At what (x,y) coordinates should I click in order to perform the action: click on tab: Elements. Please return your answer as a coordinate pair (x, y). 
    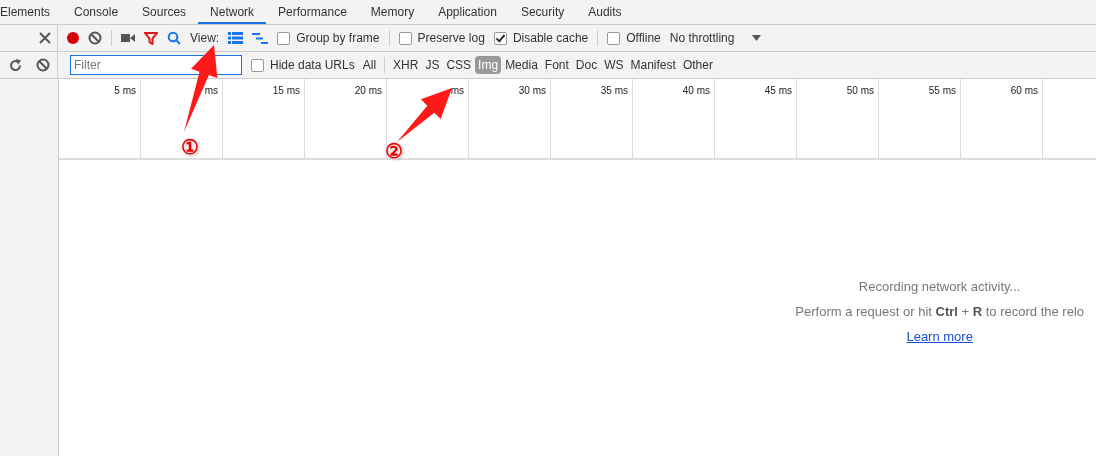
    Looking at the image, I should click on (31, 12).